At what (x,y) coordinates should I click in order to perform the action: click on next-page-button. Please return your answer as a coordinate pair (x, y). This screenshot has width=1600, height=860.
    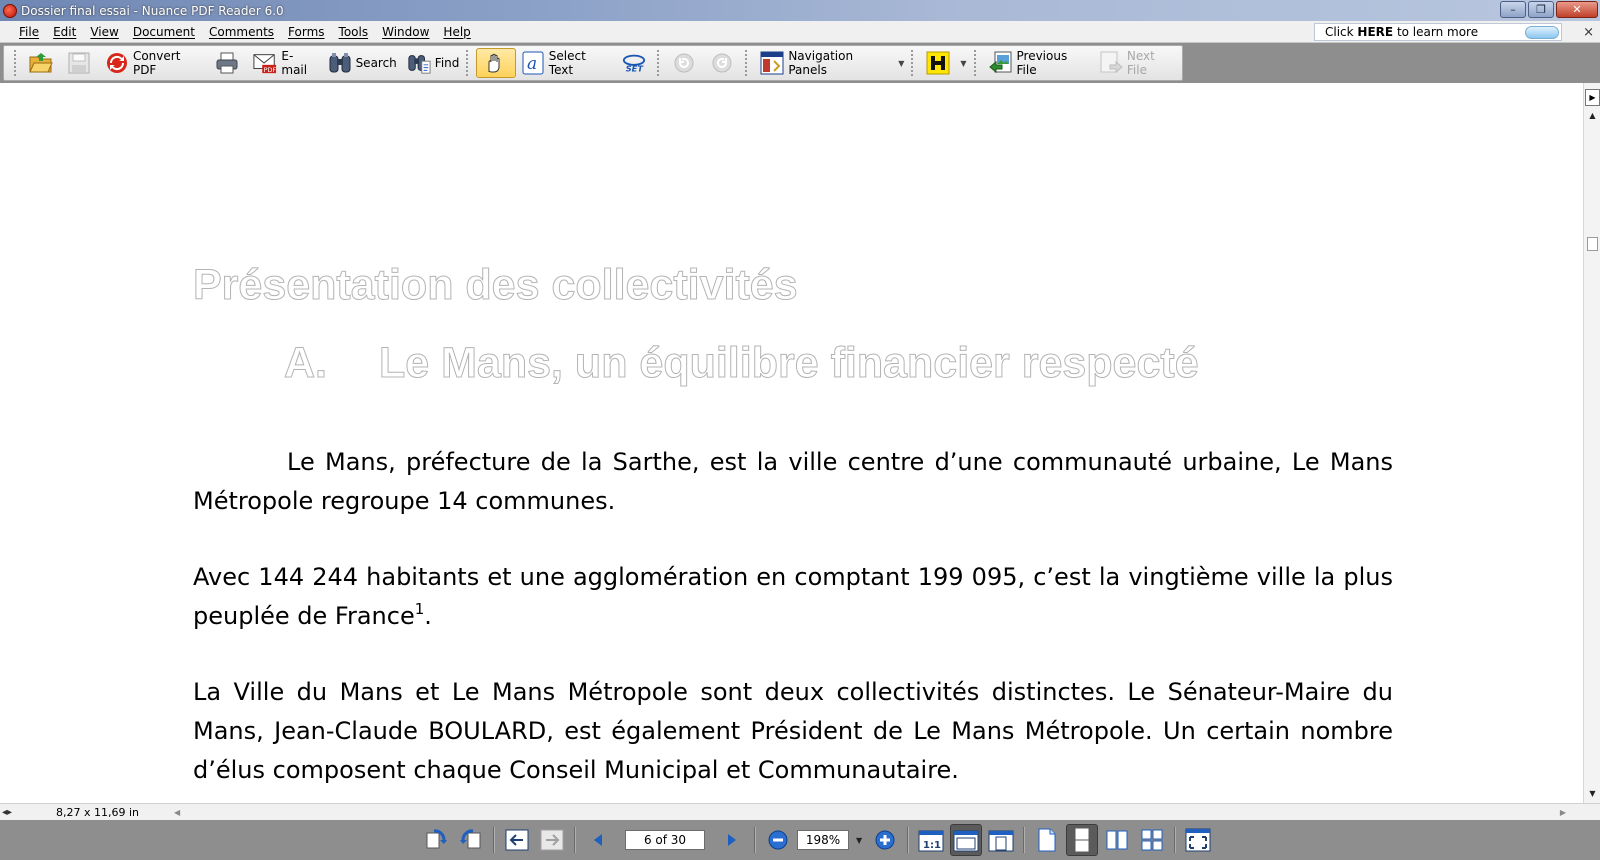
    Looking at the image, I should click on (732, 840).